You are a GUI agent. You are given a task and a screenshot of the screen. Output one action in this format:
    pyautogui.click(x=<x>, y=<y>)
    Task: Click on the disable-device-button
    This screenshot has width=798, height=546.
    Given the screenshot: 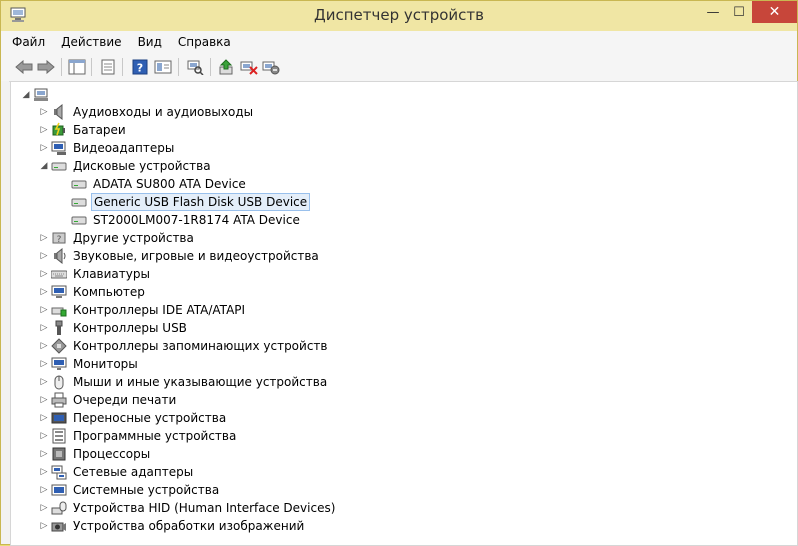 What is the action you would take?
    pyautogui.click(x=249, y=67)
    